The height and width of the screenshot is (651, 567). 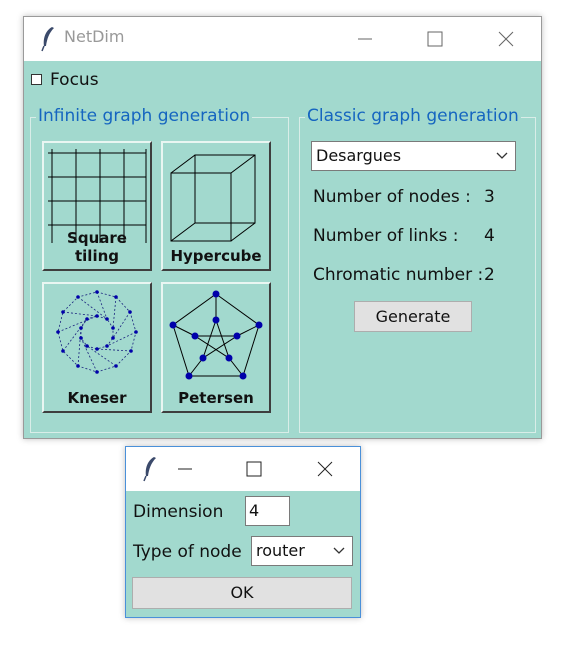 What do you see at coordinates (187, 552) in the screenshot?
I see `node-type-label: Type of node` at bounding box center [187, 552].